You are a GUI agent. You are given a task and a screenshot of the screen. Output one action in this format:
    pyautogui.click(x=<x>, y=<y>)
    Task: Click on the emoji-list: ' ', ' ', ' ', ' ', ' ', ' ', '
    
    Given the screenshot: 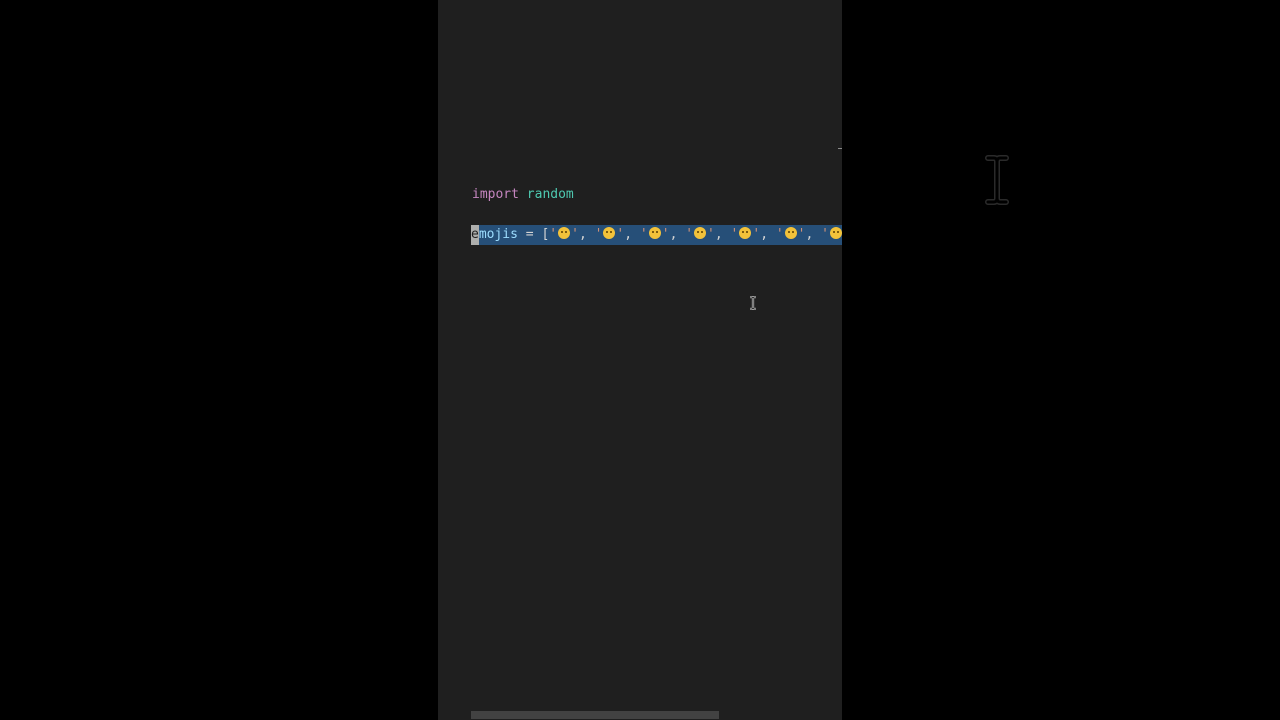 What is the action you would take?
    pyautogui.click(x=695, y=234)
    